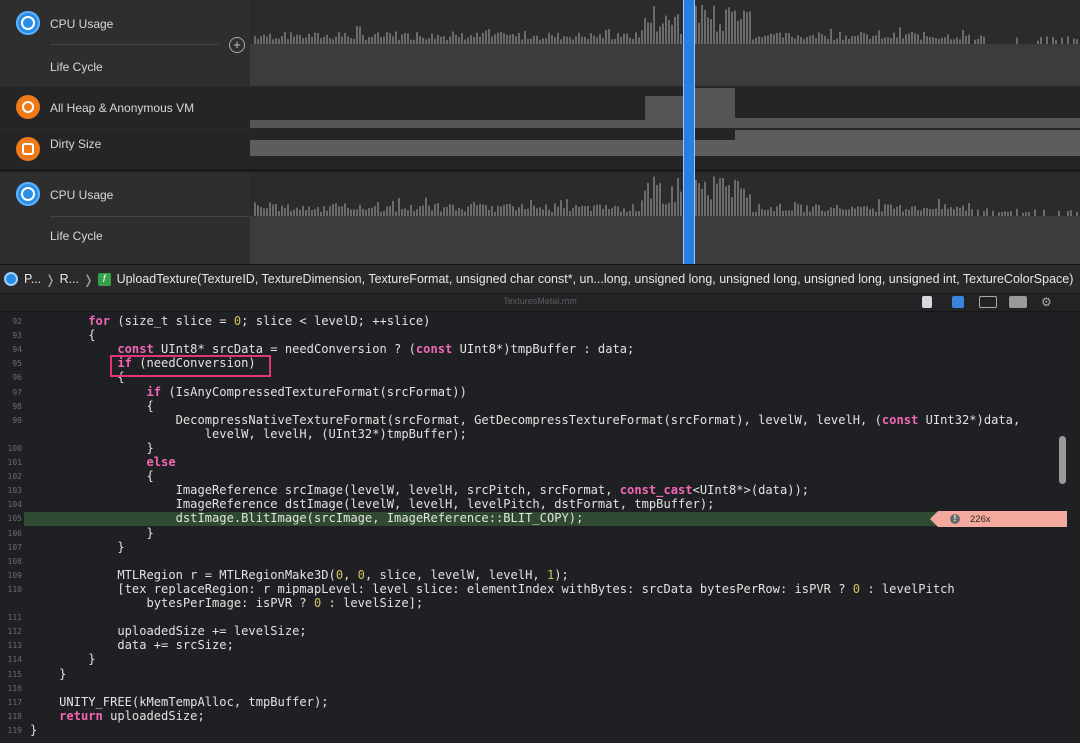 This screenshot has height=743, width=1080. What do you see at coordinates (248, 433) in the screenshot?
I see `code-line: levelW, levelH, (UInt32*)tmpBuffer);` at bounding box center [248, 433].